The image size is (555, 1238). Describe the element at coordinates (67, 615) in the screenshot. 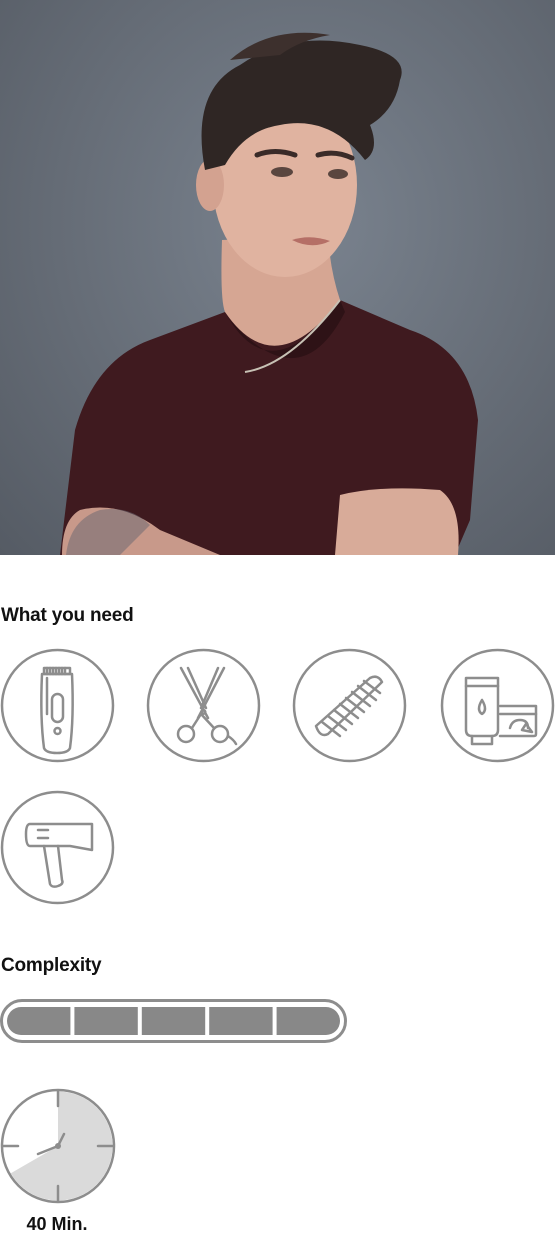

I see `what-you-need-heading: What you need` at that location.